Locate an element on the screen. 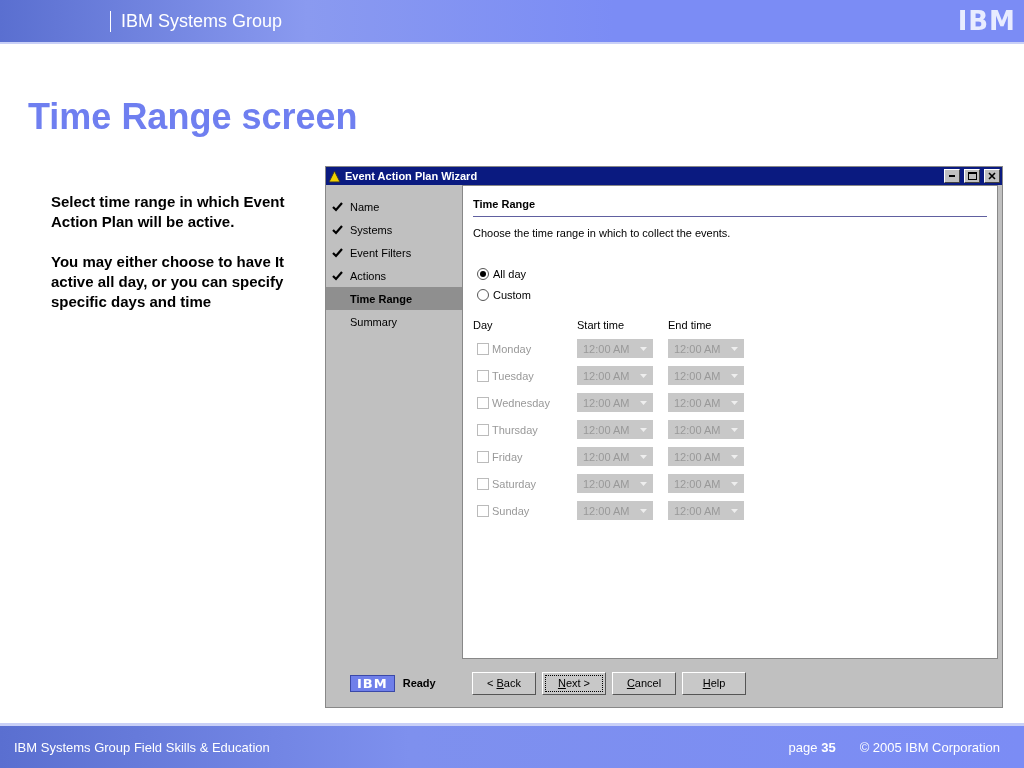  status-text: Ready is located at coordinates (419, 683).